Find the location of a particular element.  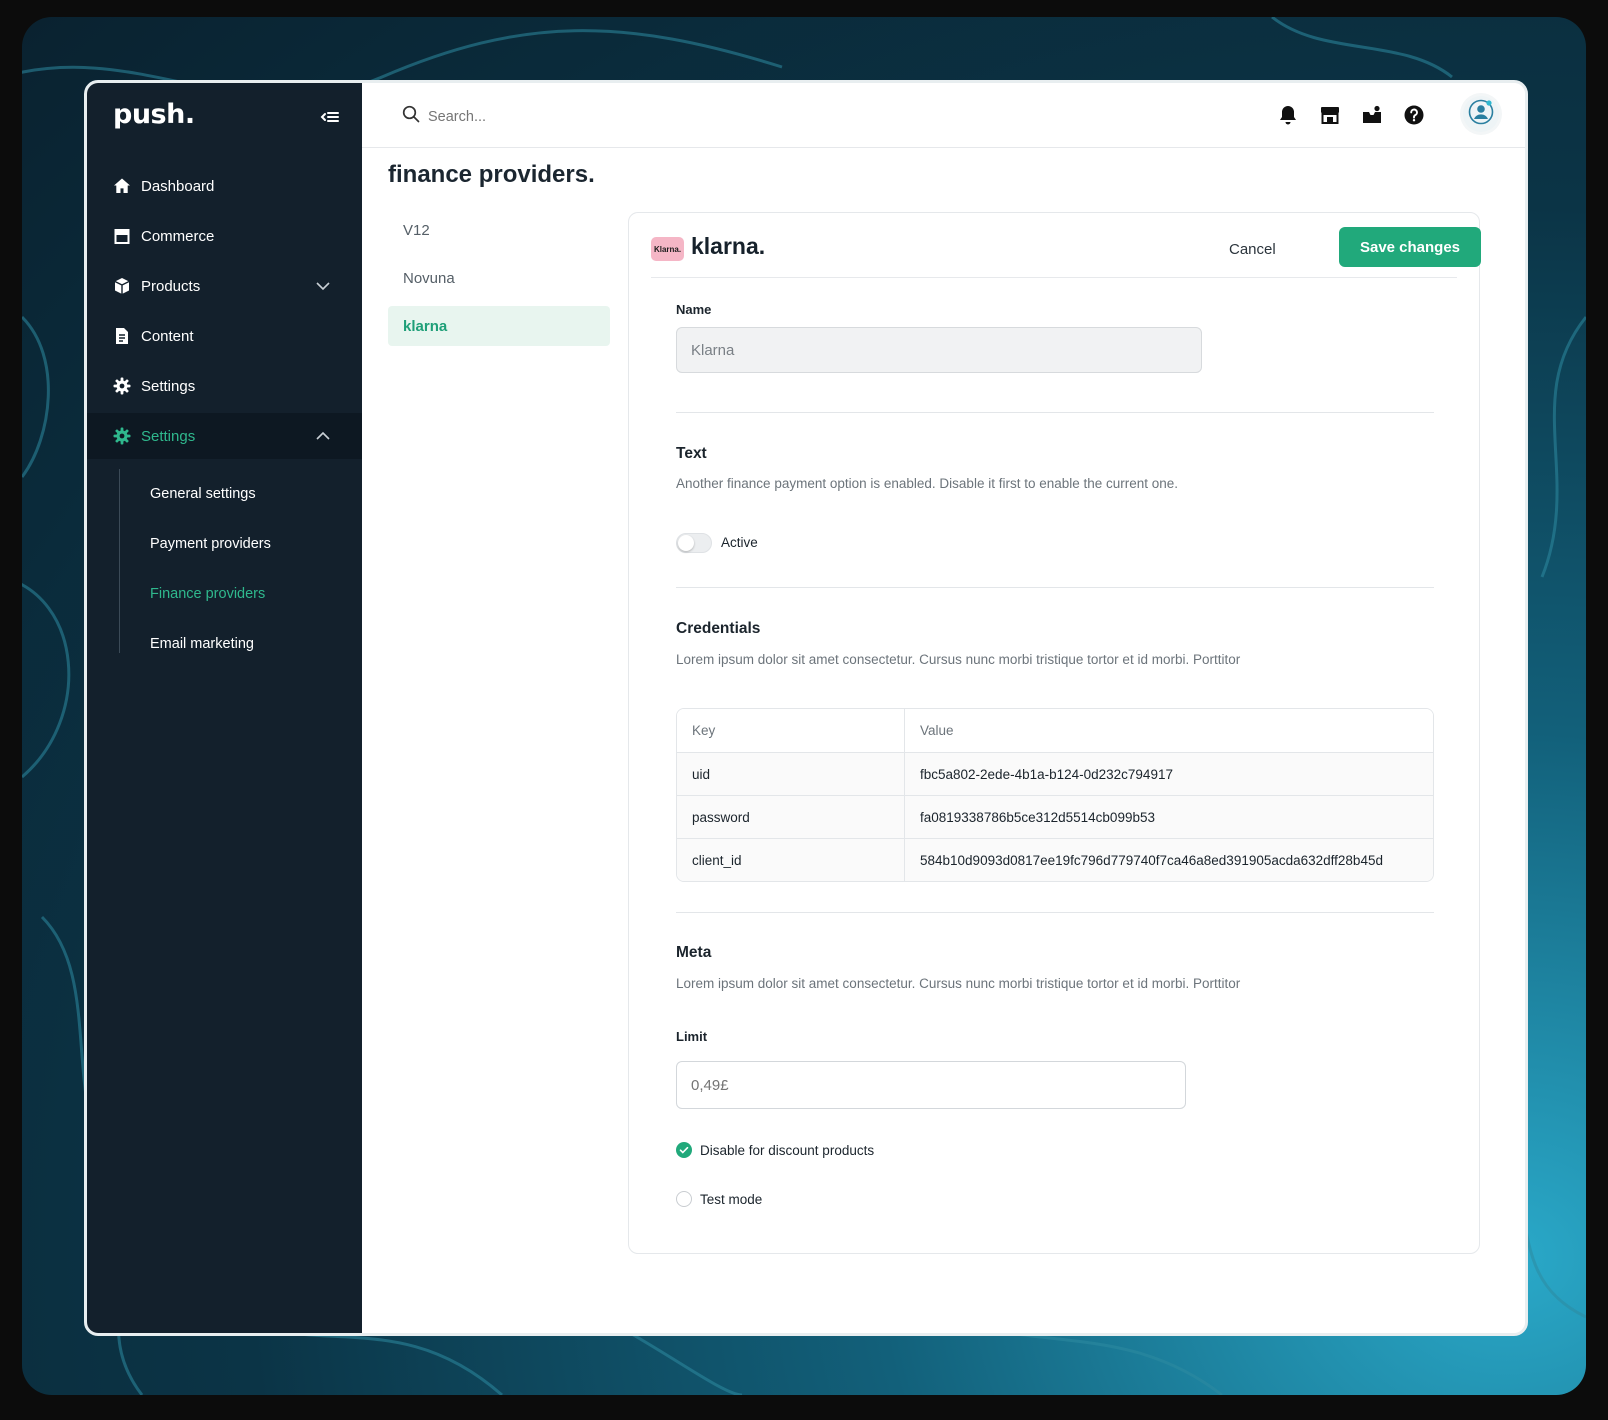

card-header: Klarna. klarna. Cancel Save changes is located at coordinates (1066, 252).